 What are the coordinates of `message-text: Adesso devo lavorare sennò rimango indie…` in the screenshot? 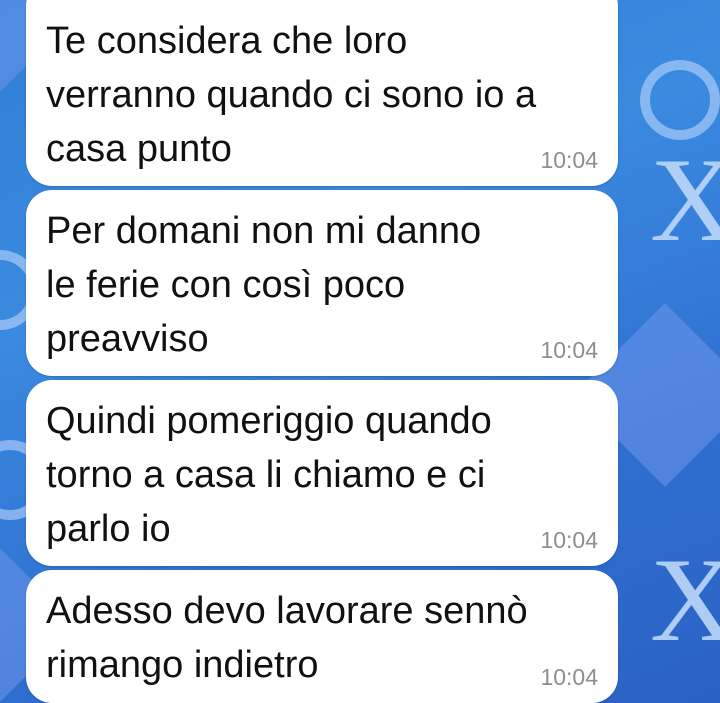 It's located at (287, 638).